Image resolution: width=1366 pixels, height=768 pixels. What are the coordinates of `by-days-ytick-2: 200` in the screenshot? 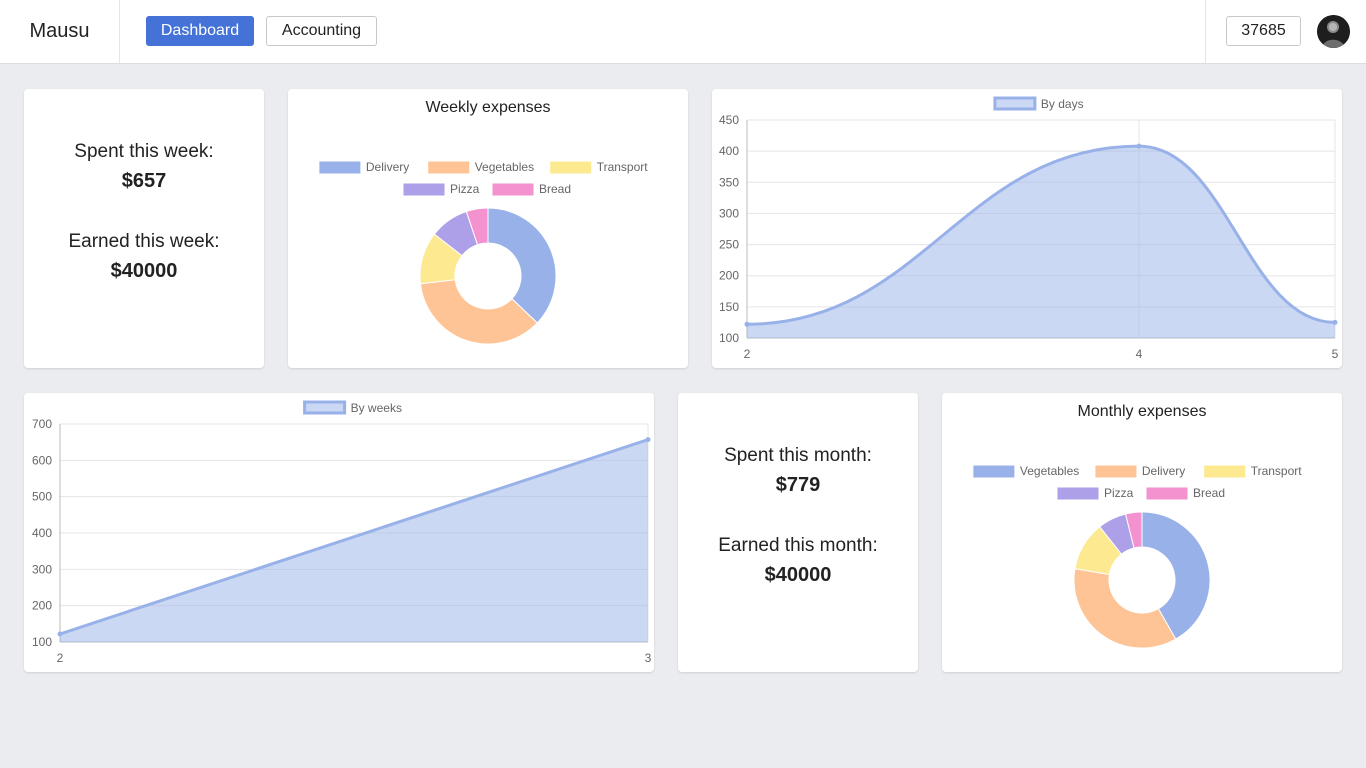 It's located at (729, 276).